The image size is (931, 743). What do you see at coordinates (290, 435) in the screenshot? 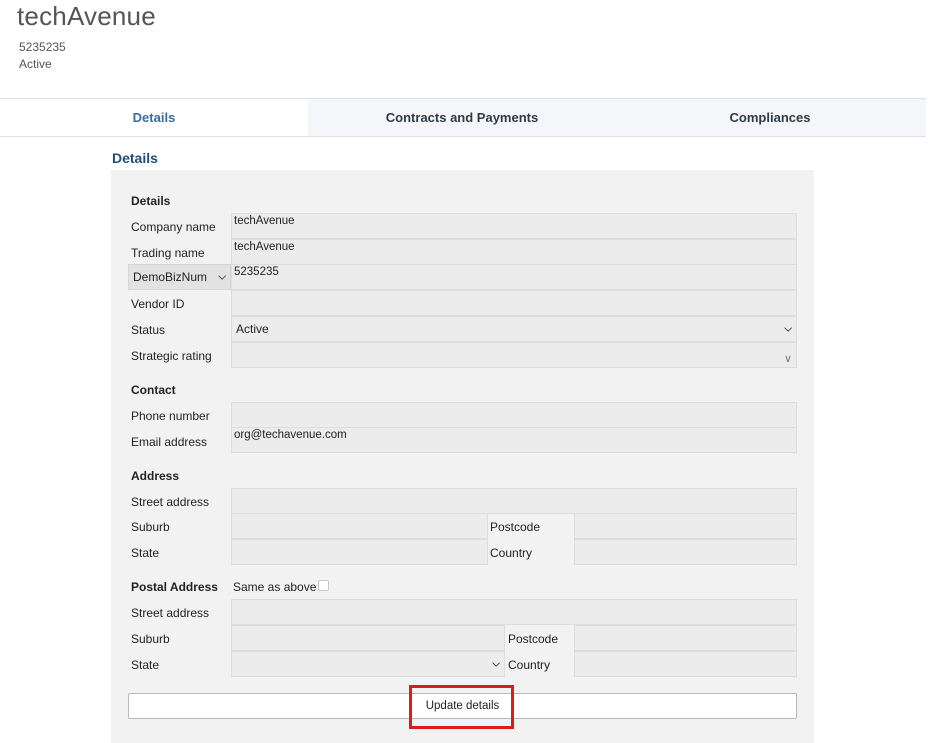
I see `email-address-value: org@techavenue.com` at bounding box center [290, 435].